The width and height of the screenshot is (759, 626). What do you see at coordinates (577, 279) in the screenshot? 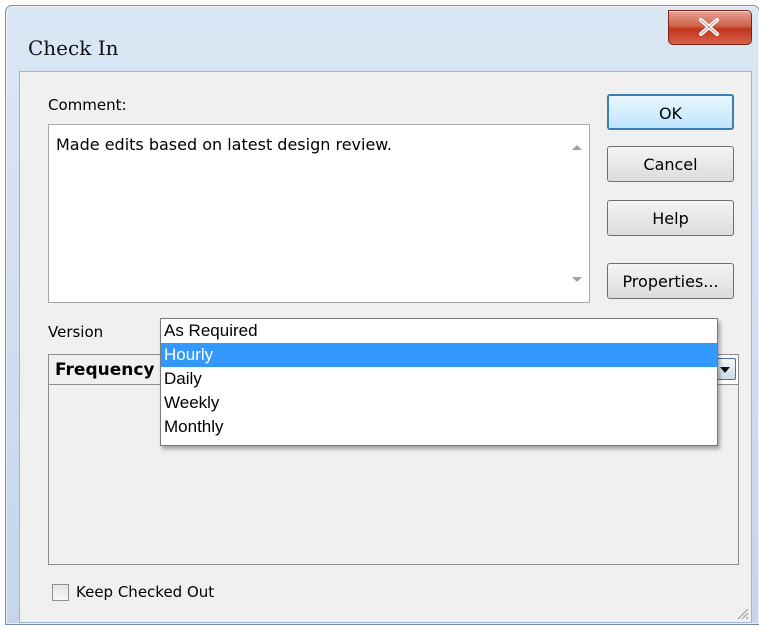
I see `scroll-down-arrow-icon` at bounding box center [577, 279].